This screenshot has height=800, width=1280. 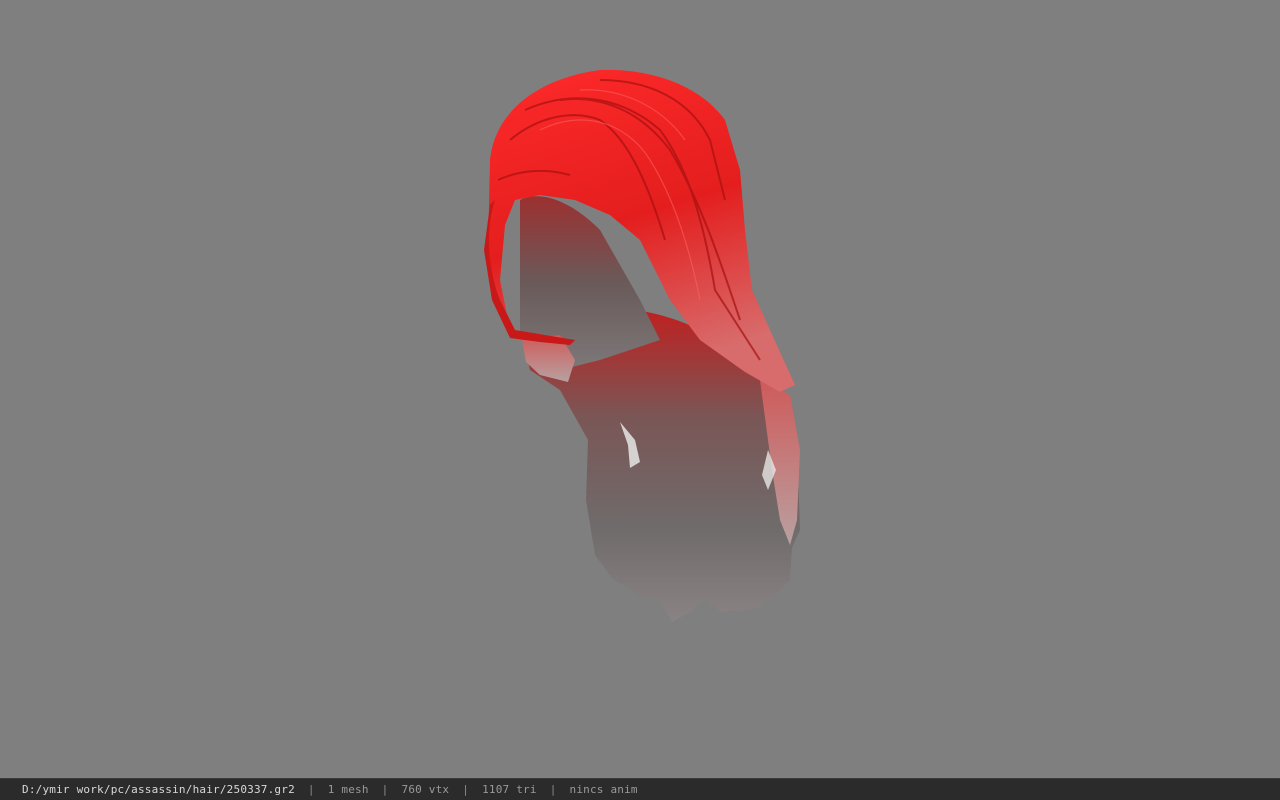 I want to click on file-path: D:/ymir work/pc/assassin/hair/250337.gr2, so click(x=158, y=789).